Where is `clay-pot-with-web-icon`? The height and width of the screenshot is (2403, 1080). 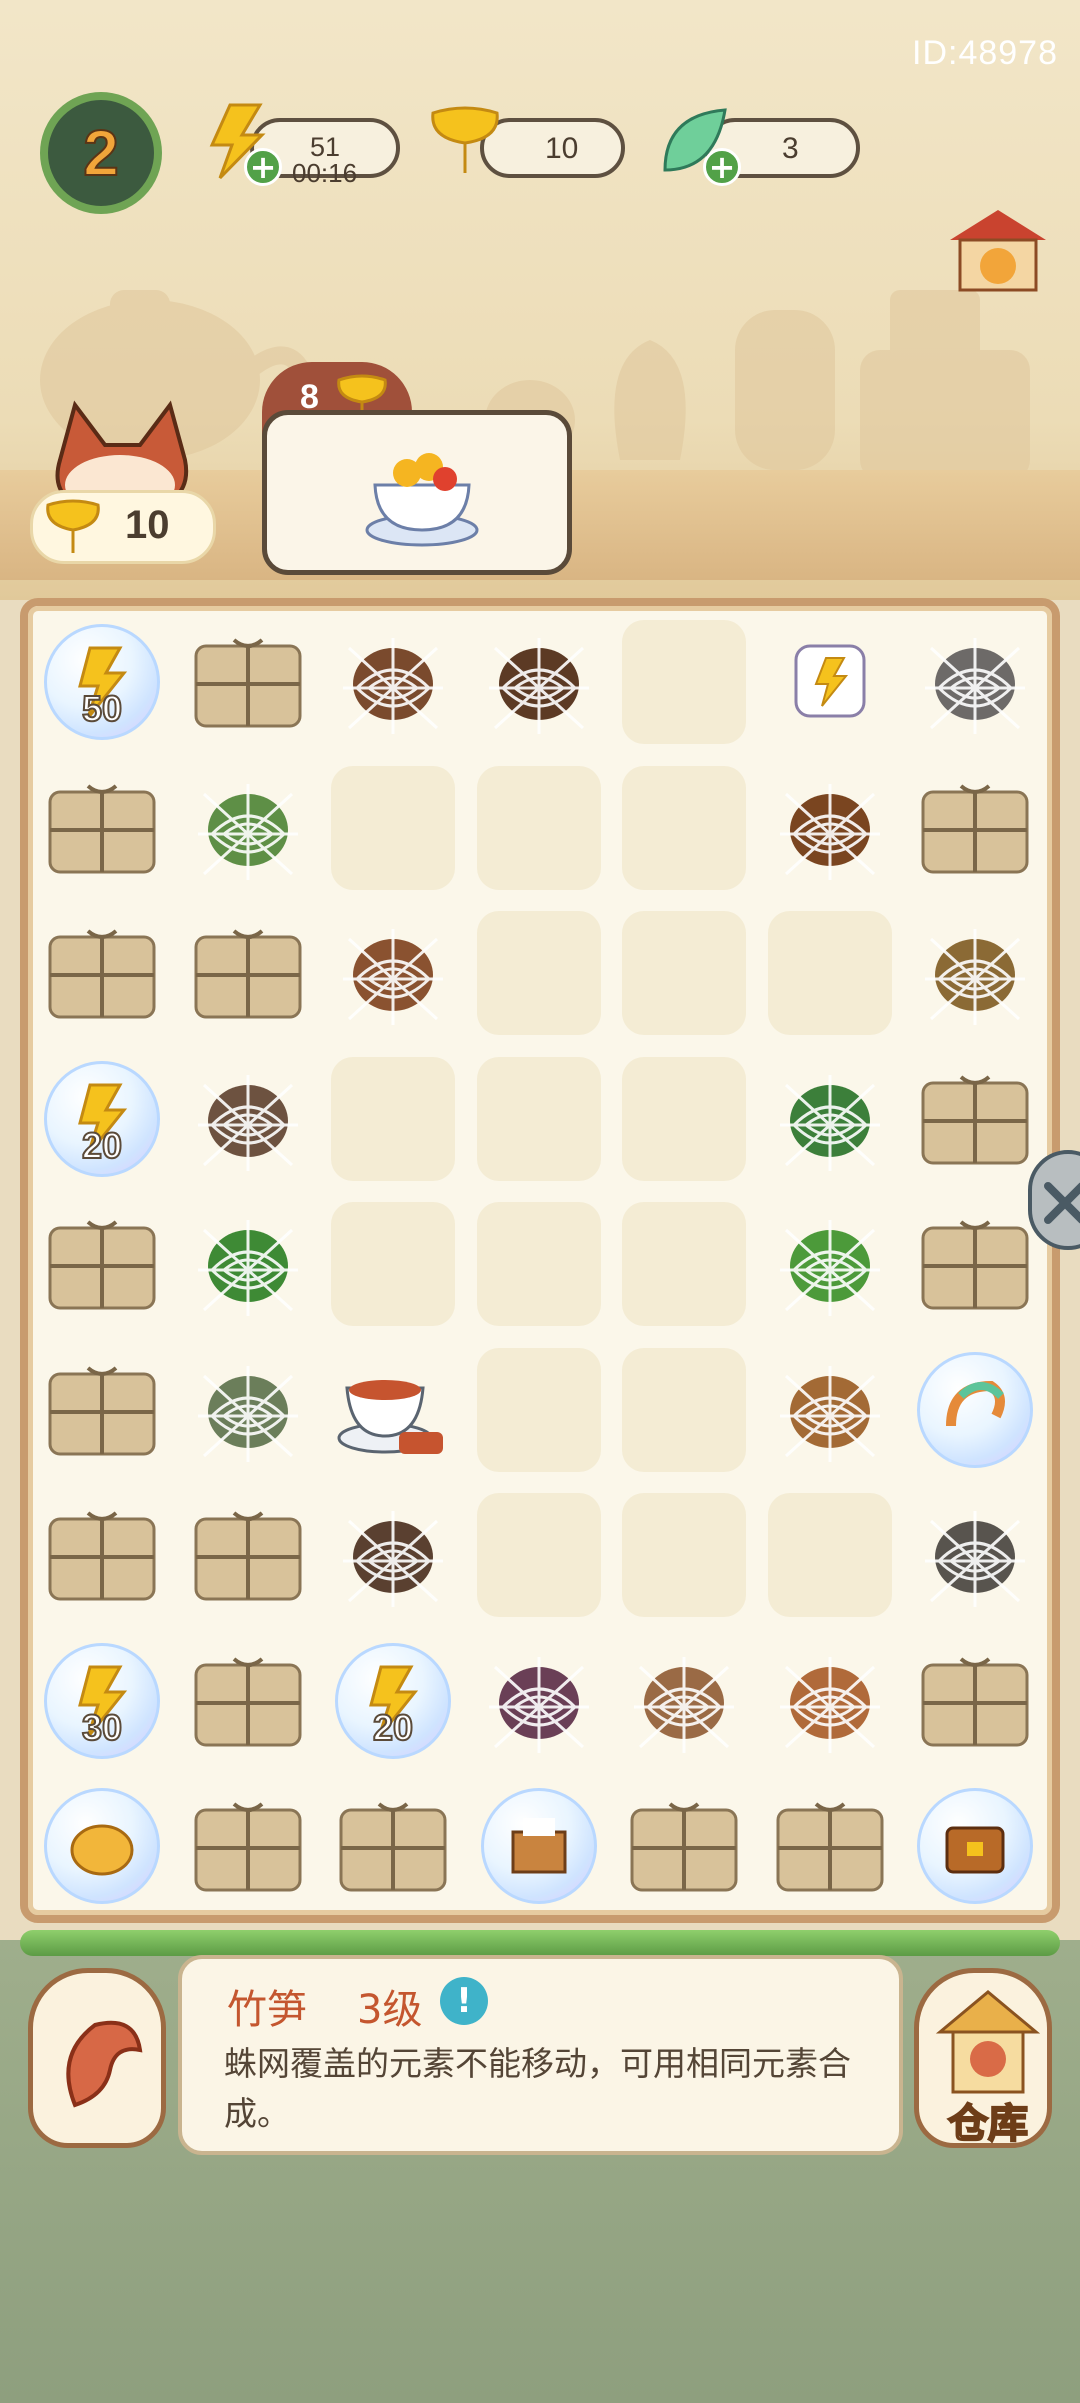 clay-pot-with-web-icon is located at coordinates (829, 831).